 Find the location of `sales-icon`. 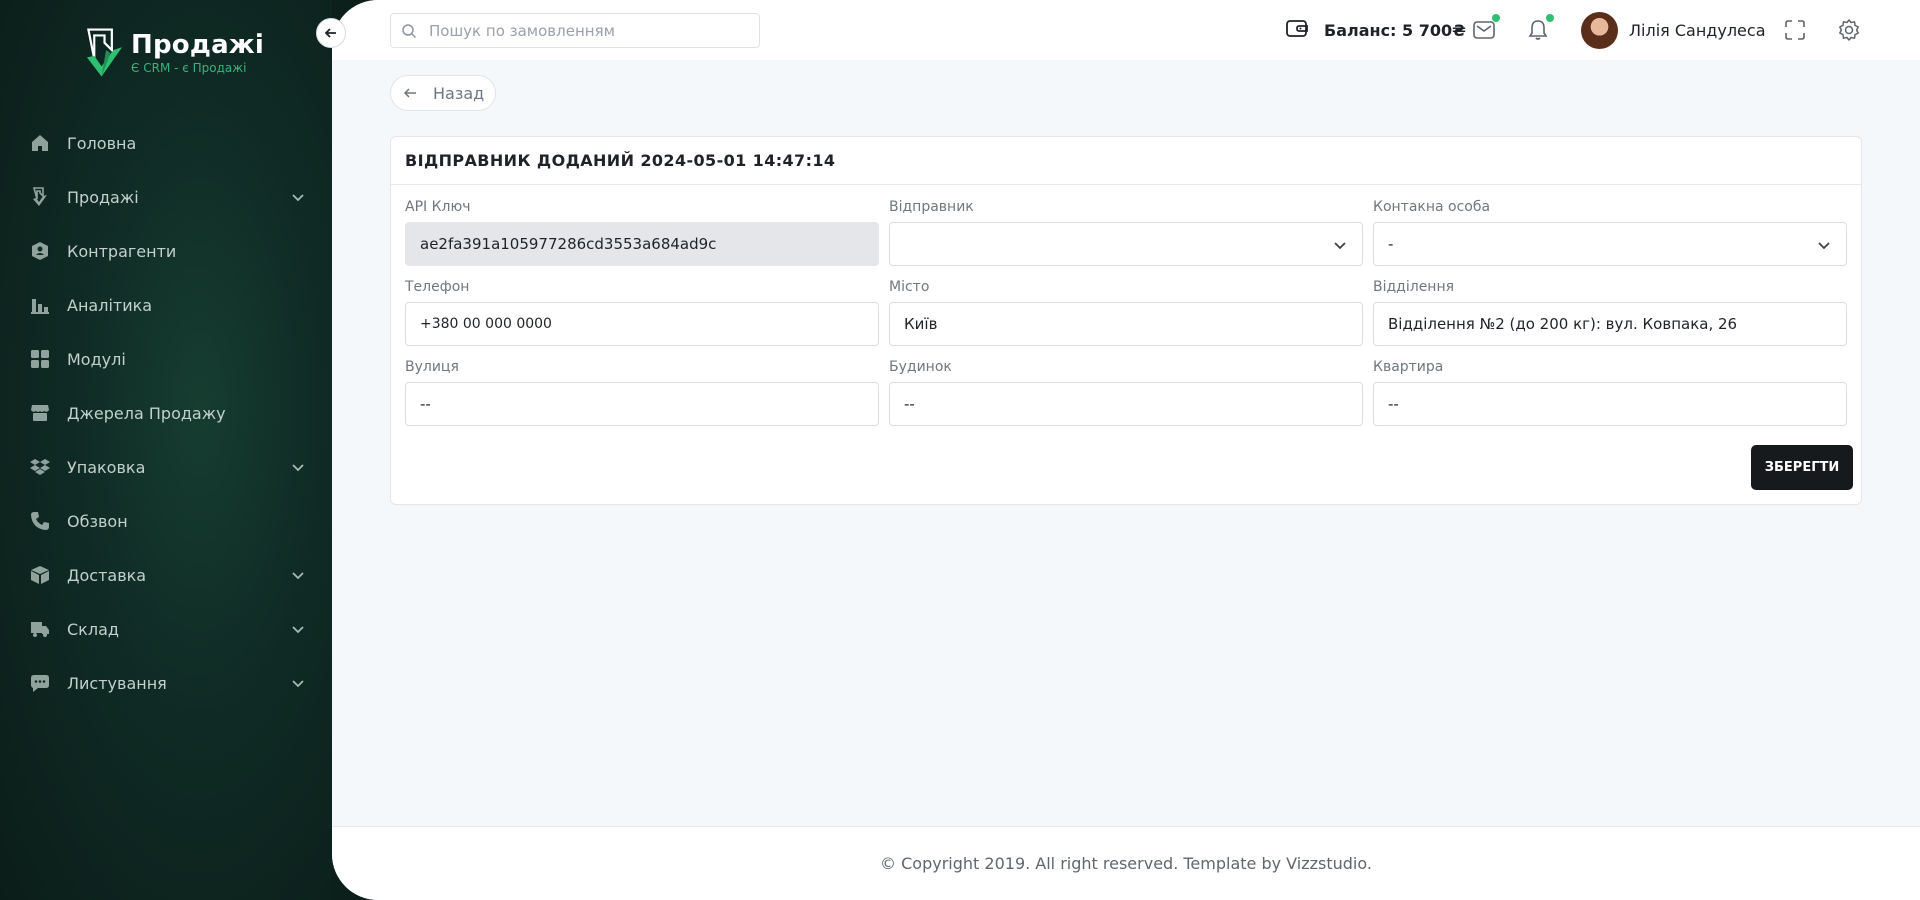

sales-icon is located at coordinates (40, 197).